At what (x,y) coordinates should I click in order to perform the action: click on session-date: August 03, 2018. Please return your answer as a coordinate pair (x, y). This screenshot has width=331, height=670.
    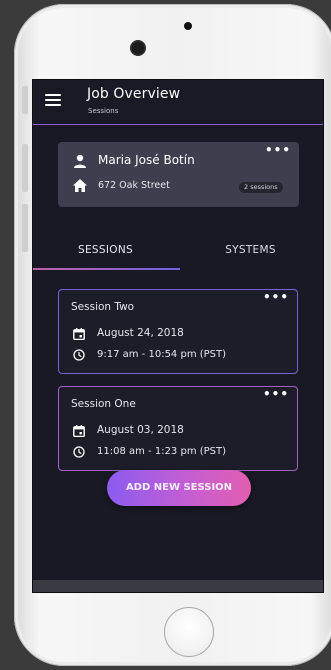
    Looking at the image, I should click on (140, 430).